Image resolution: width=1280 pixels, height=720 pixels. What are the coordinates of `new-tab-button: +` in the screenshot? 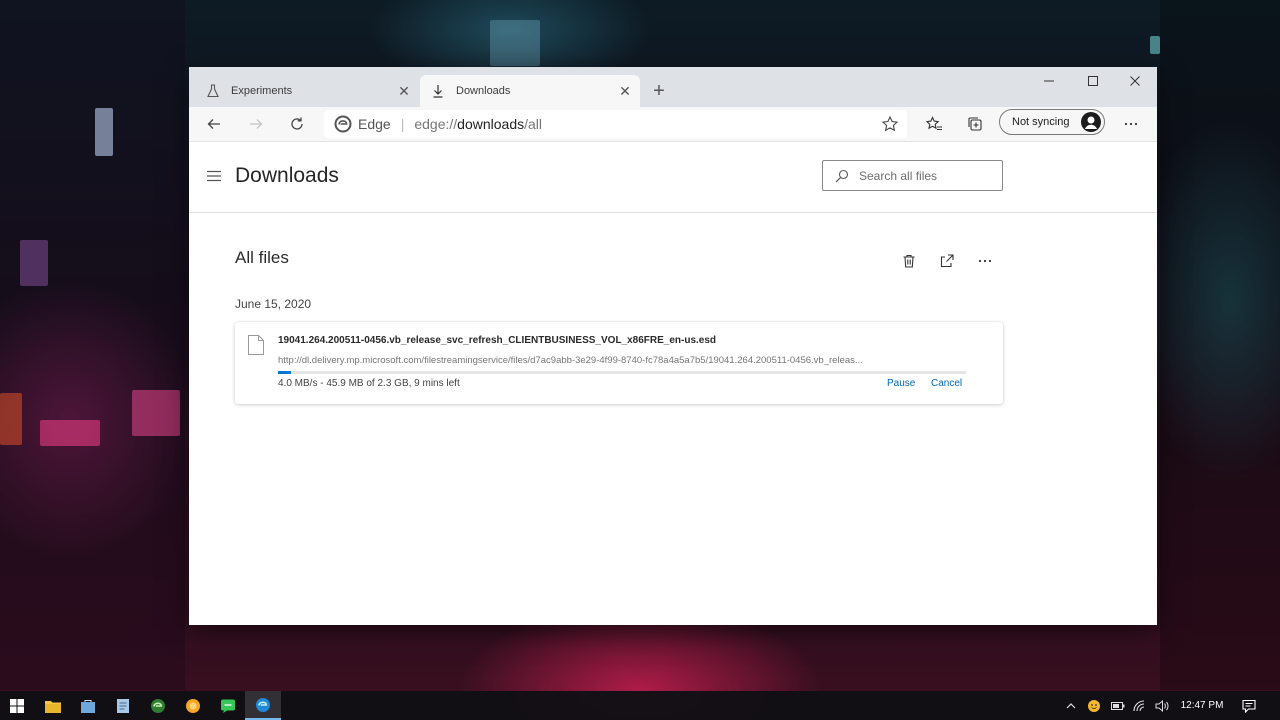 It's located at (659, 91).